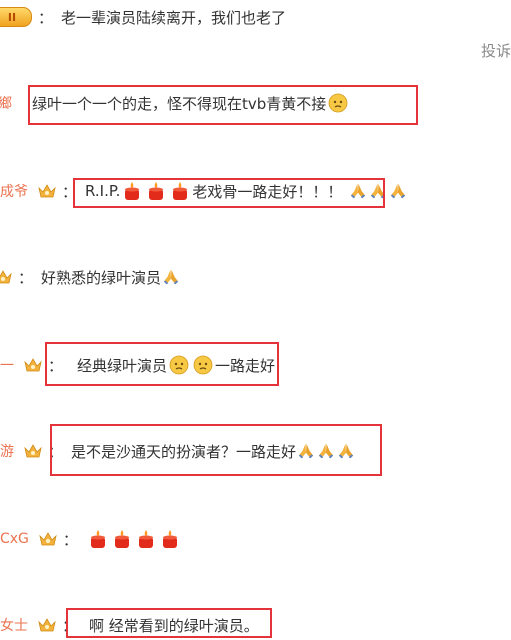 The height and width of the screenshot is (640, 511). Describe the element at coordinates (496, 50) in the screenshot. I see `report-link: 投诉` at that location.